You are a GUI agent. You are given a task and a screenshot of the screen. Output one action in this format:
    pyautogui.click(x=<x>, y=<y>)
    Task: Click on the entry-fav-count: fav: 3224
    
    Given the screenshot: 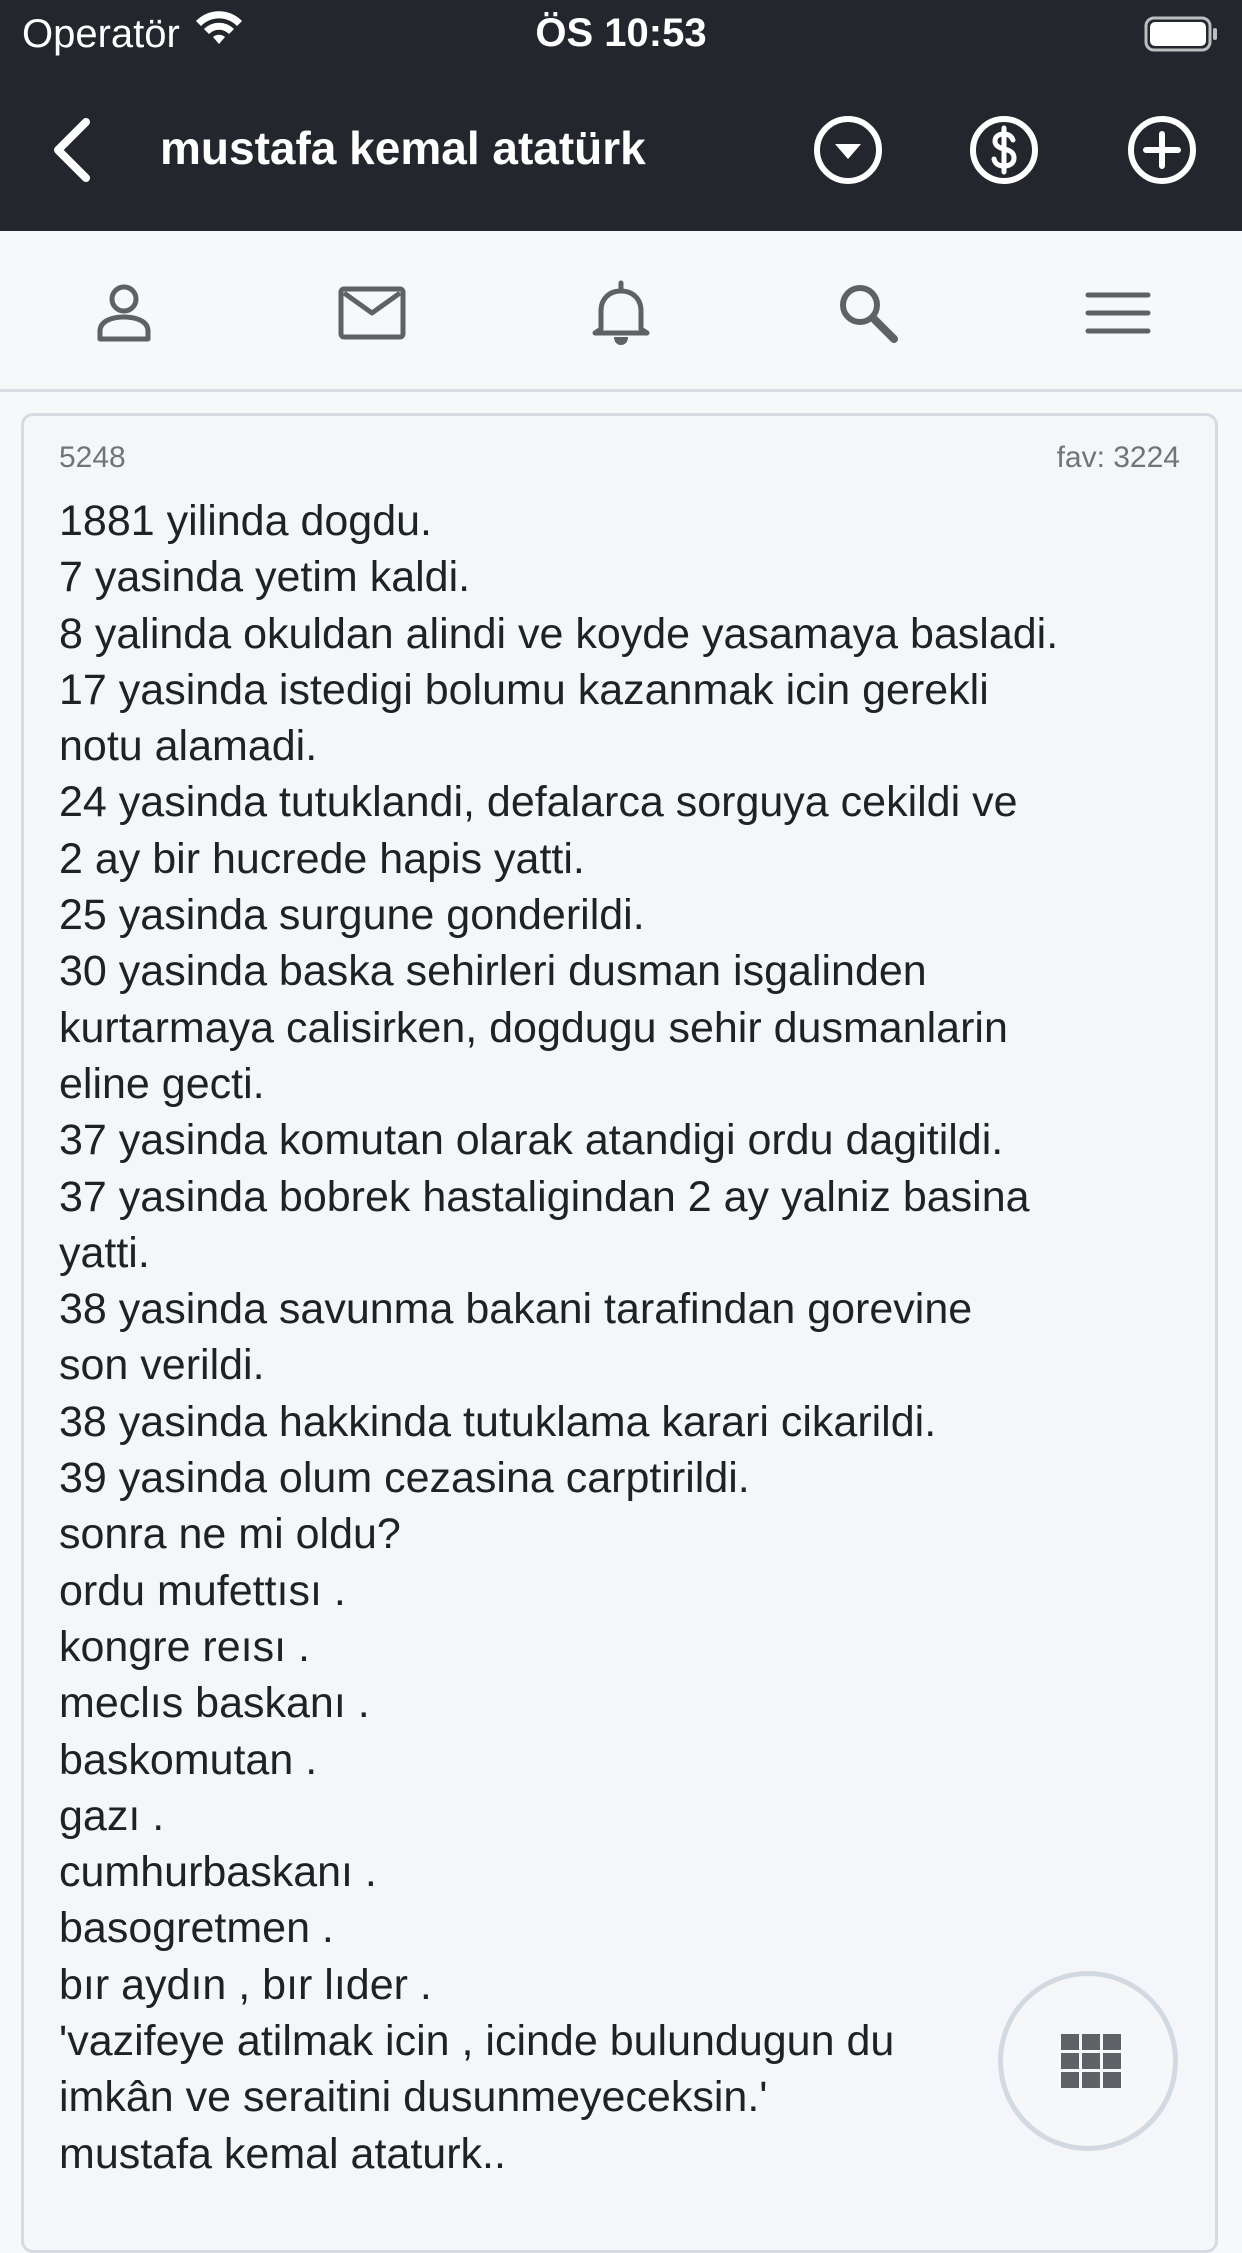 What is the action you would take?
    pyautogui.click(x=1118, y=458)
    